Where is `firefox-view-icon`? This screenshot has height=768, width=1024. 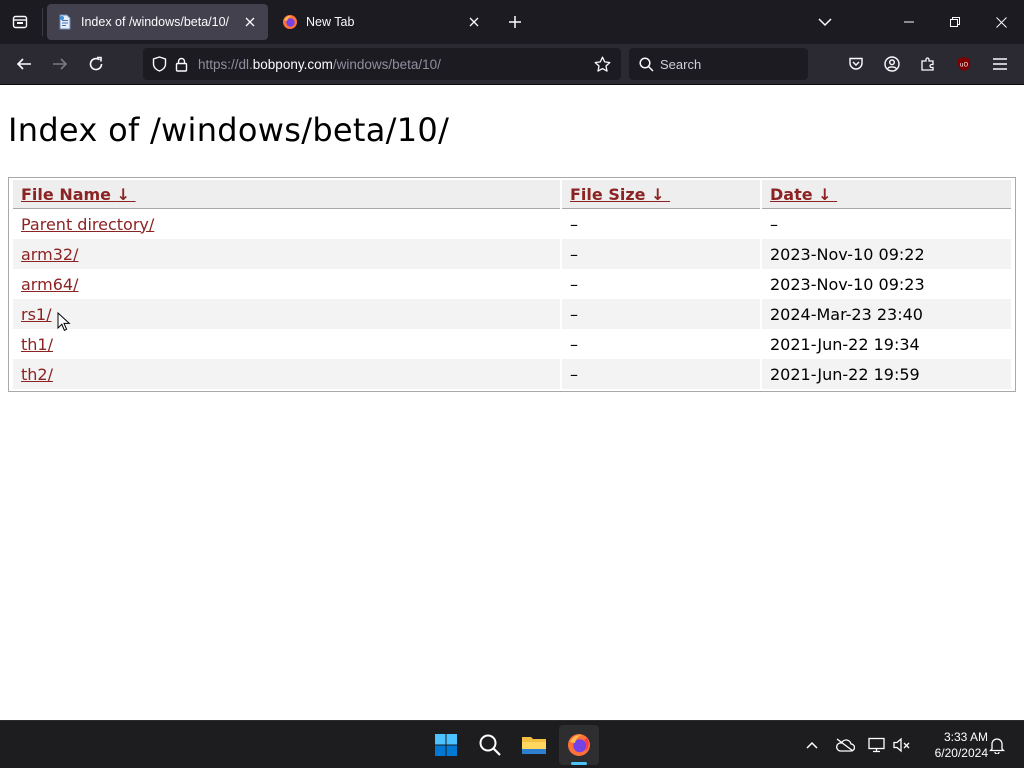
firefox-view-icon is located at coordinates (20, 22).